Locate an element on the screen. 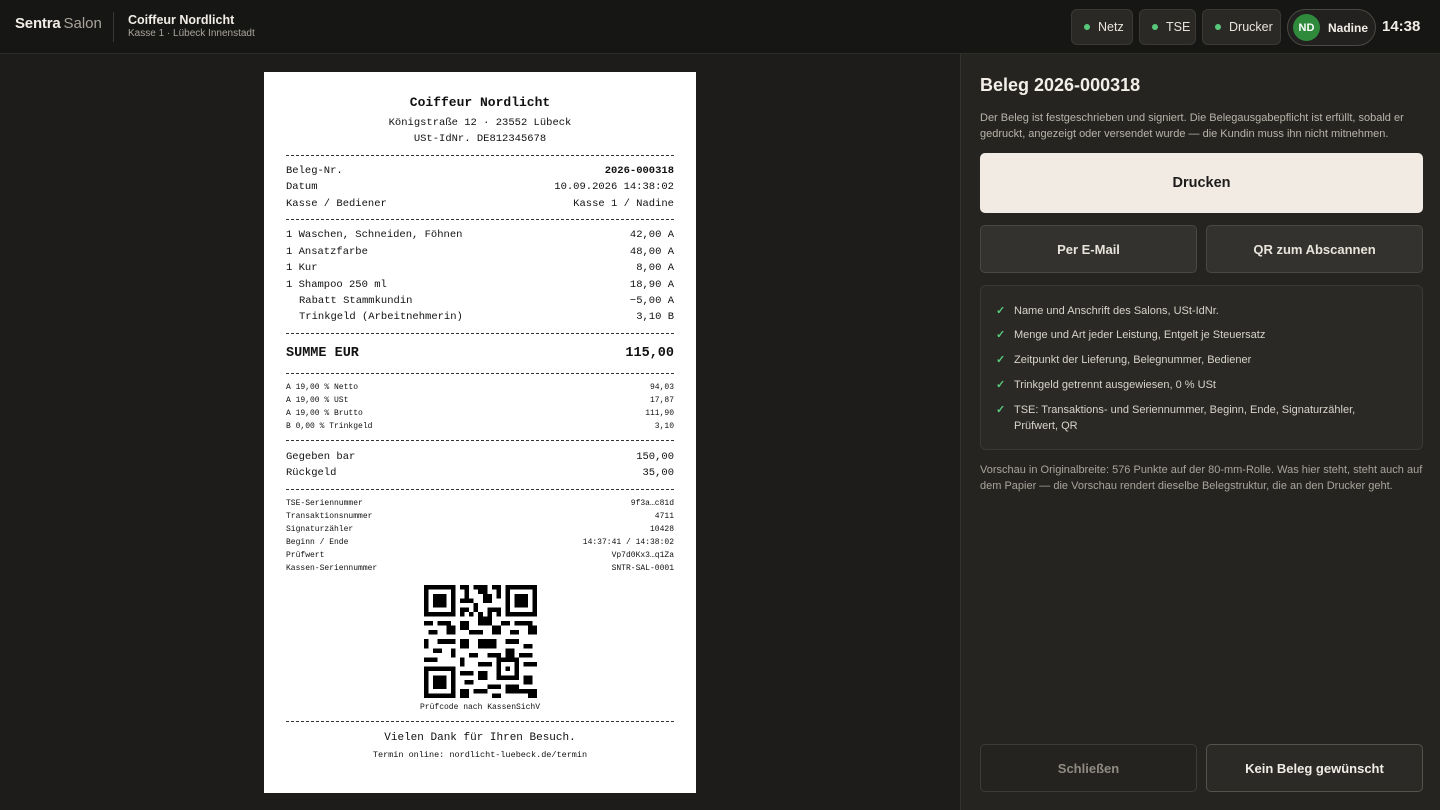  check-label: Trinkgeld getrennt ausgewiesen, 0 % USt is located at coordinates (1115, 385).